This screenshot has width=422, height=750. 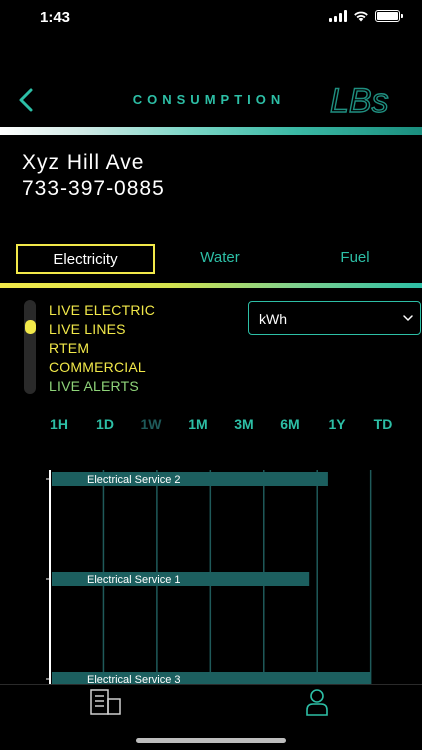 What do you see at coordinates (273, 319) in the screenshot?
I see `unit-dropdown-value: kWh` at bounding box center [273, 319].